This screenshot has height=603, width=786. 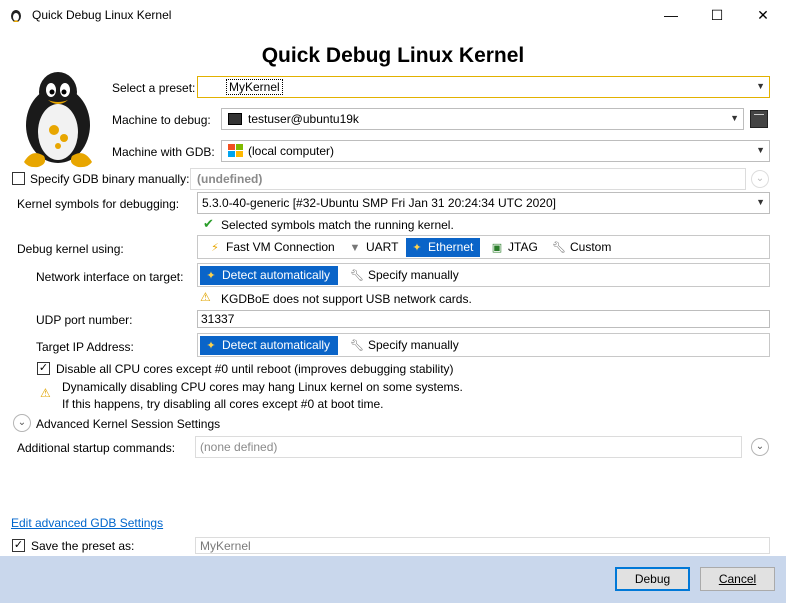 What do you see at coordinates (451, 247) in the screenshot?
I see `option-ethernet-label: Ethernet` at bounding box center [451, 247].